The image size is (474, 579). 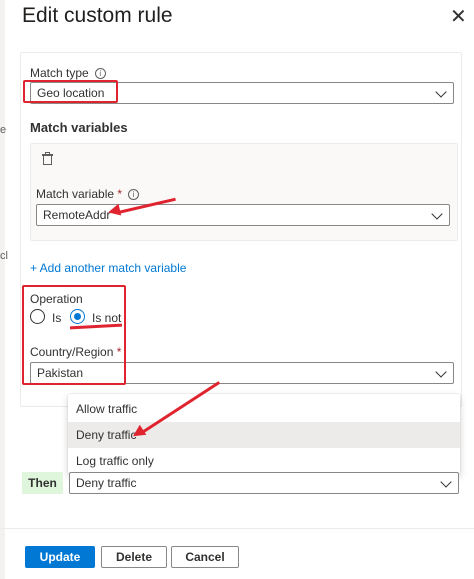 I want to click on close-icon: ✕, so click(x=458, y=16).